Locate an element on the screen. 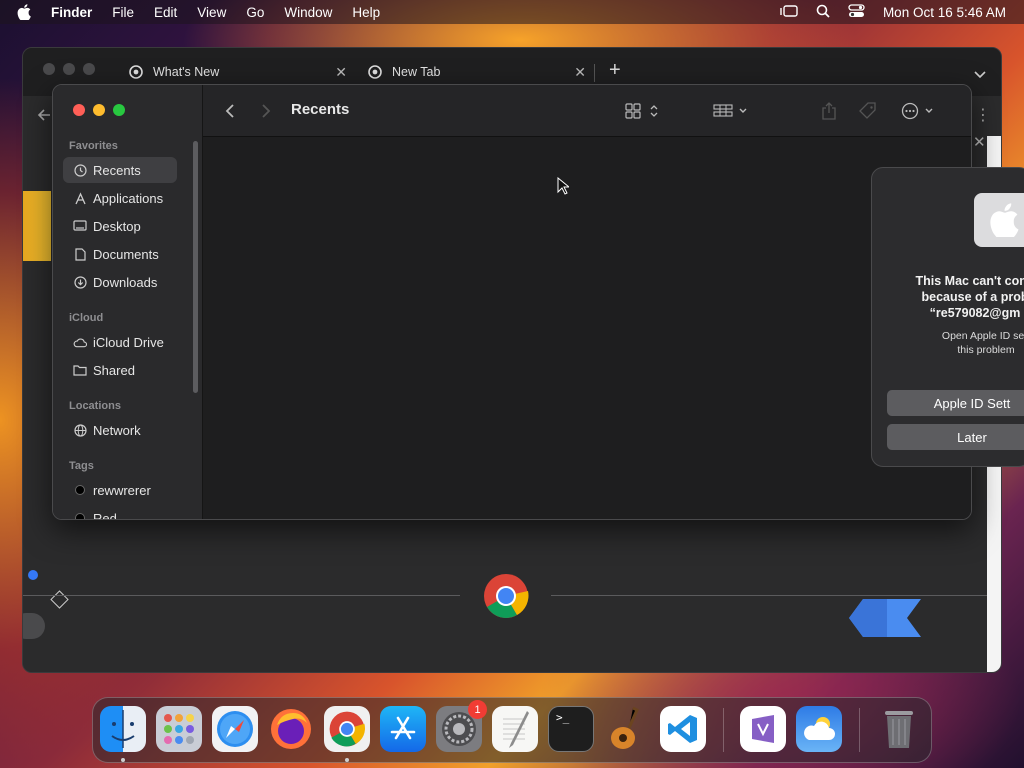  pill-shape is located at coordinates (34, 626).